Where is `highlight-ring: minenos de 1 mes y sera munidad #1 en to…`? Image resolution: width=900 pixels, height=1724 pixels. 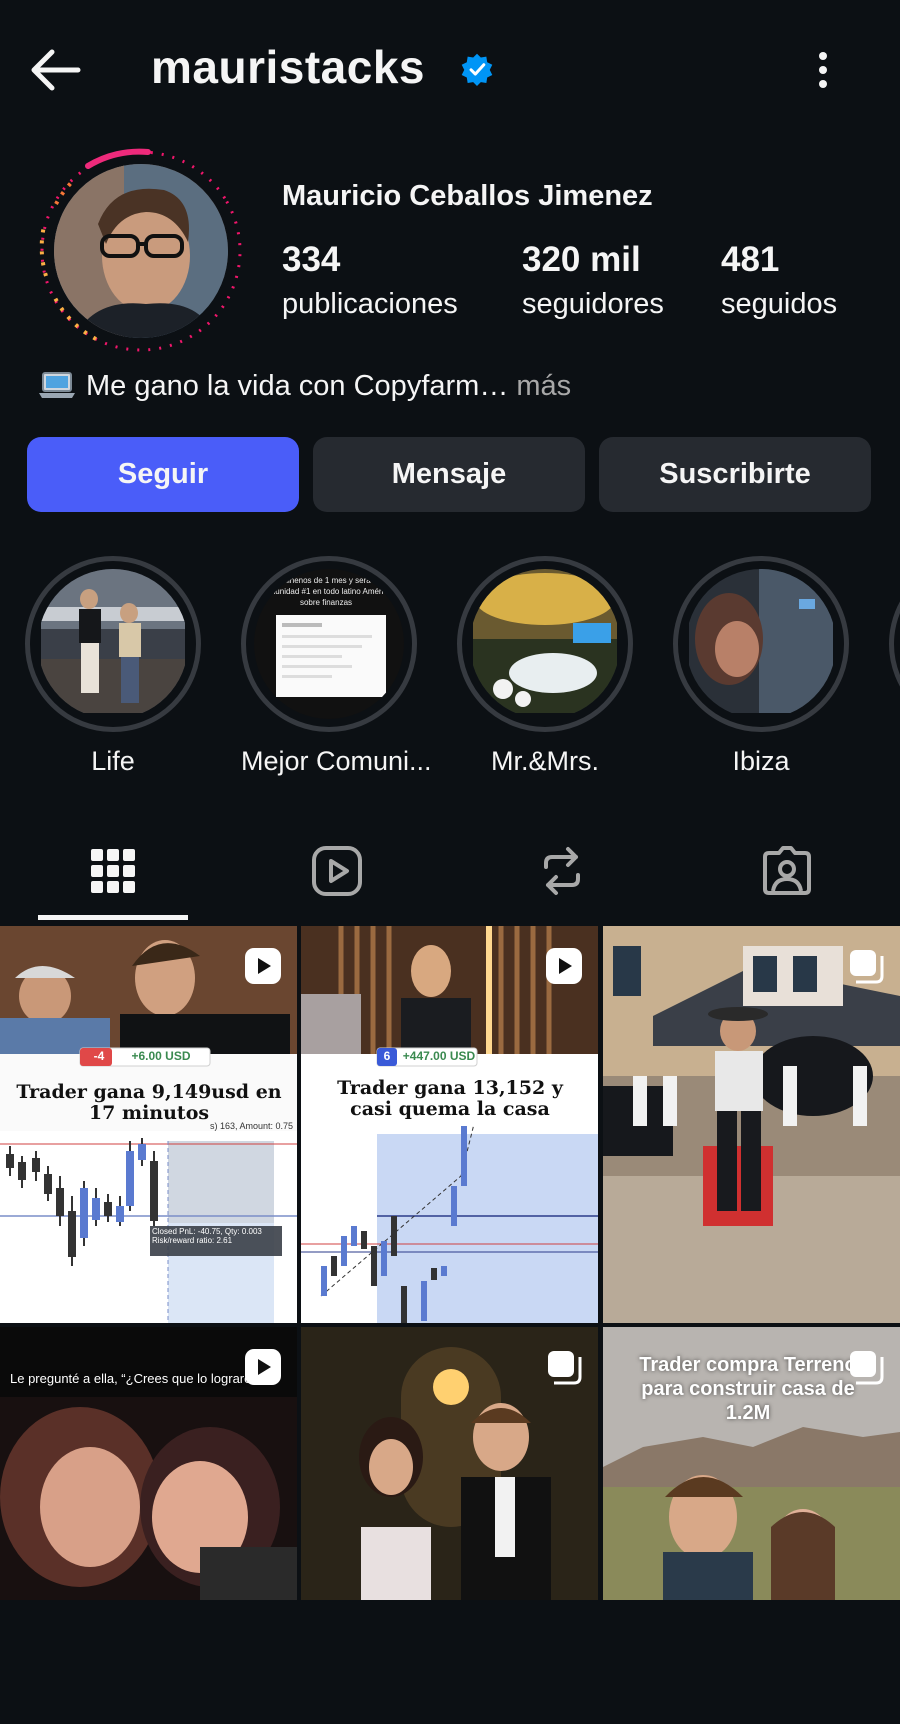
highlight-ring: minenos de 1 mes y sera munidad #1 en to… is located at coordinates (329, 644).